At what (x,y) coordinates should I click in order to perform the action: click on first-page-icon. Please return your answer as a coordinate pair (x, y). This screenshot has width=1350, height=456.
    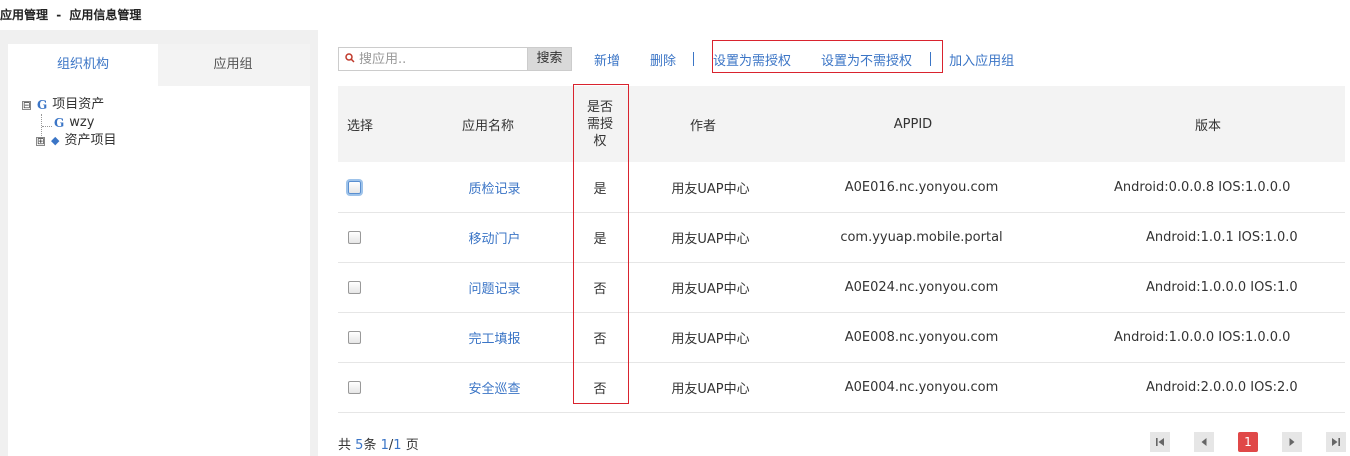
    Looking at the image, I should click on (1160, 442).